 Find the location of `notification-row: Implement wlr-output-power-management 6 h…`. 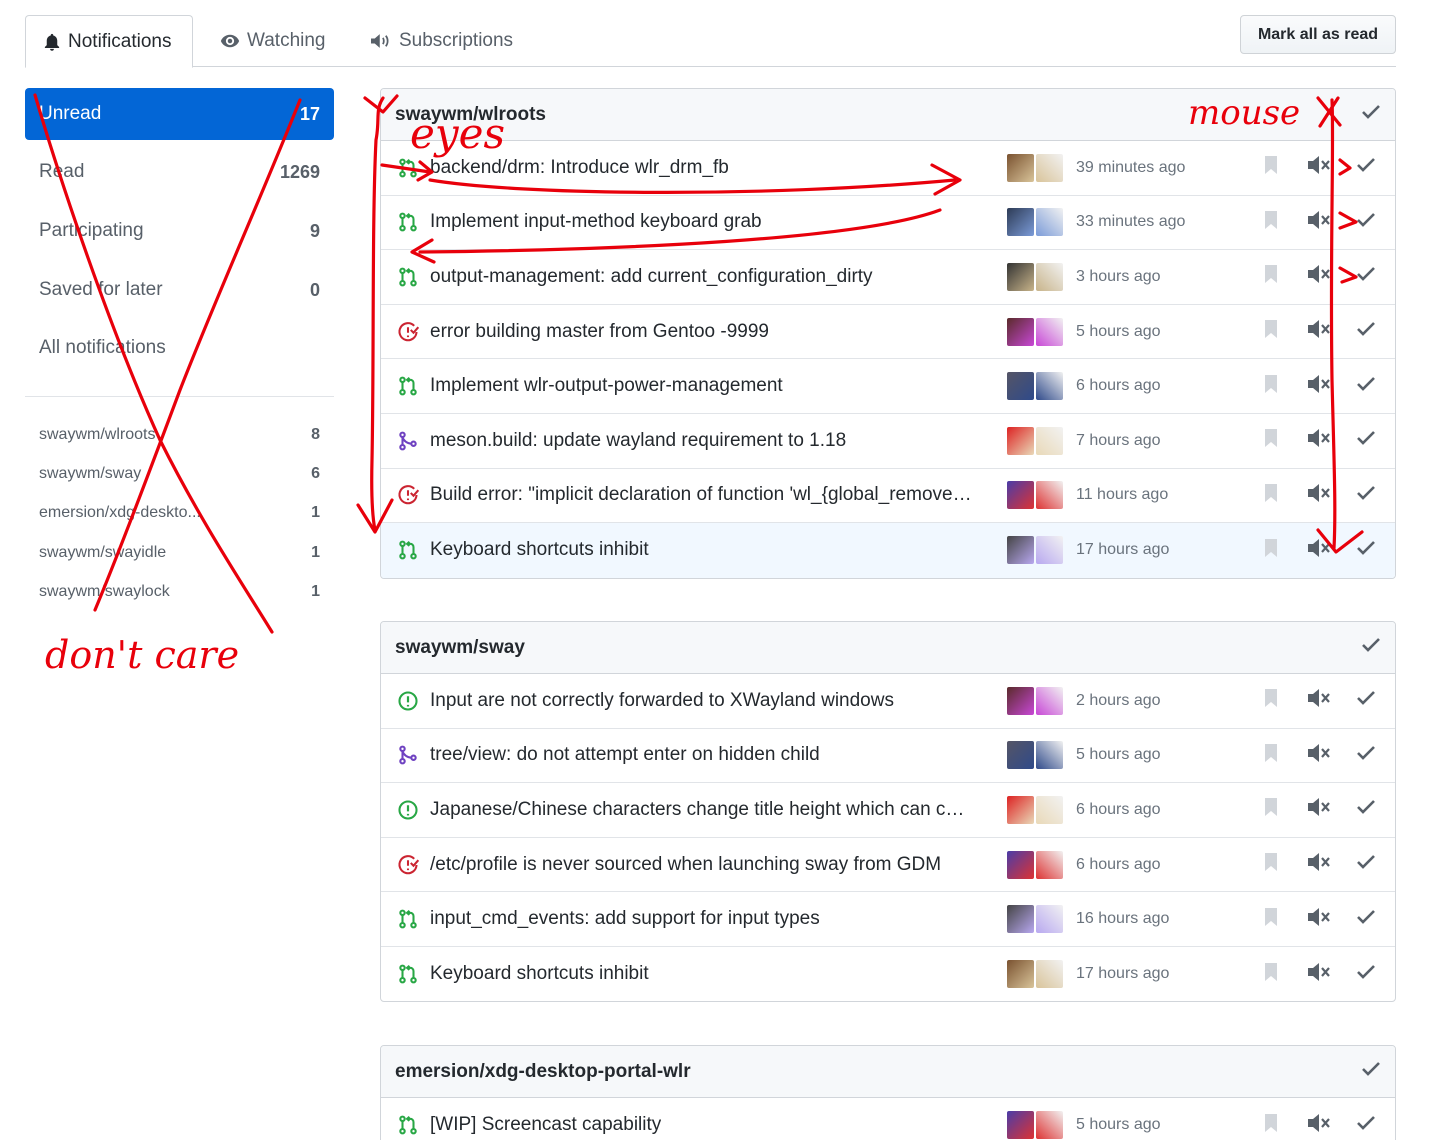

notification-row: Implement wlr-output-power-management 6 h… is located at coordinates (888, 386).